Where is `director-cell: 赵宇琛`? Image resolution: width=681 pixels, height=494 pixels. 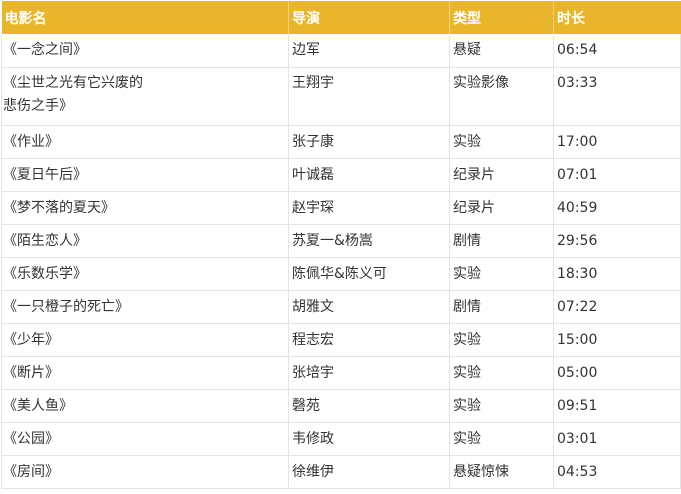
director-cell: 赵宇琛 is located at coordinates (369, 208).